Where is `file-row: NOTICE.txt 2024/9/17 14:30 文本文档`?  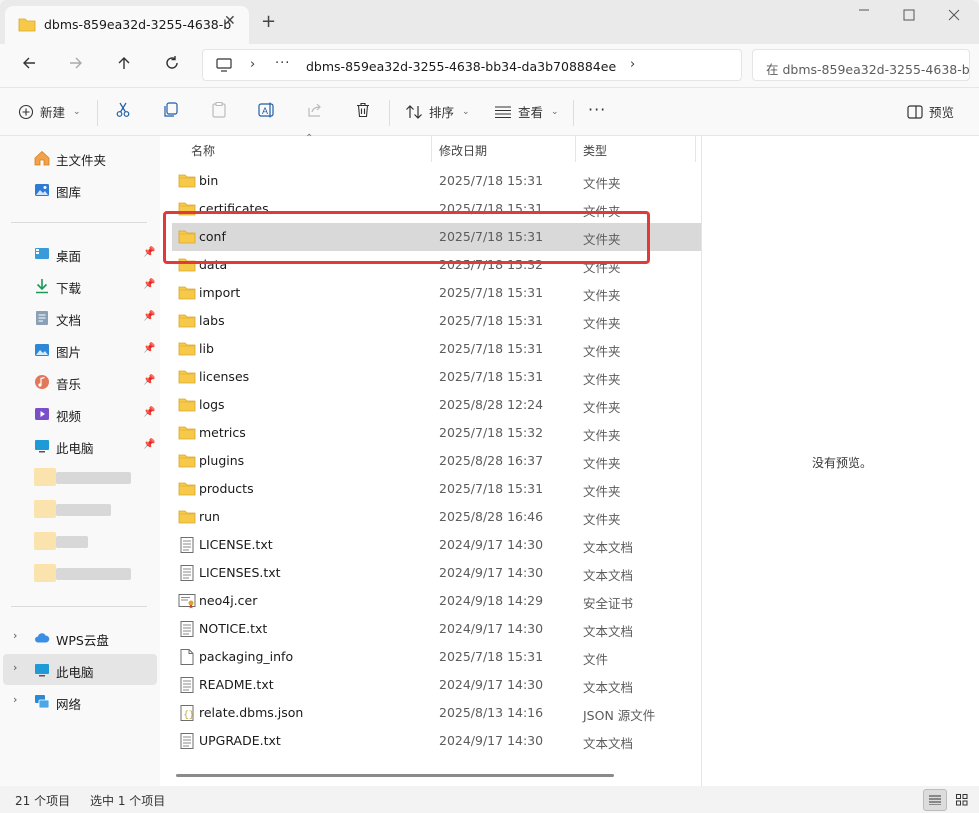 file-row: NOTICE.txt 2024/9/17 14:30 文本文档 is located at coordinates (436, 629).